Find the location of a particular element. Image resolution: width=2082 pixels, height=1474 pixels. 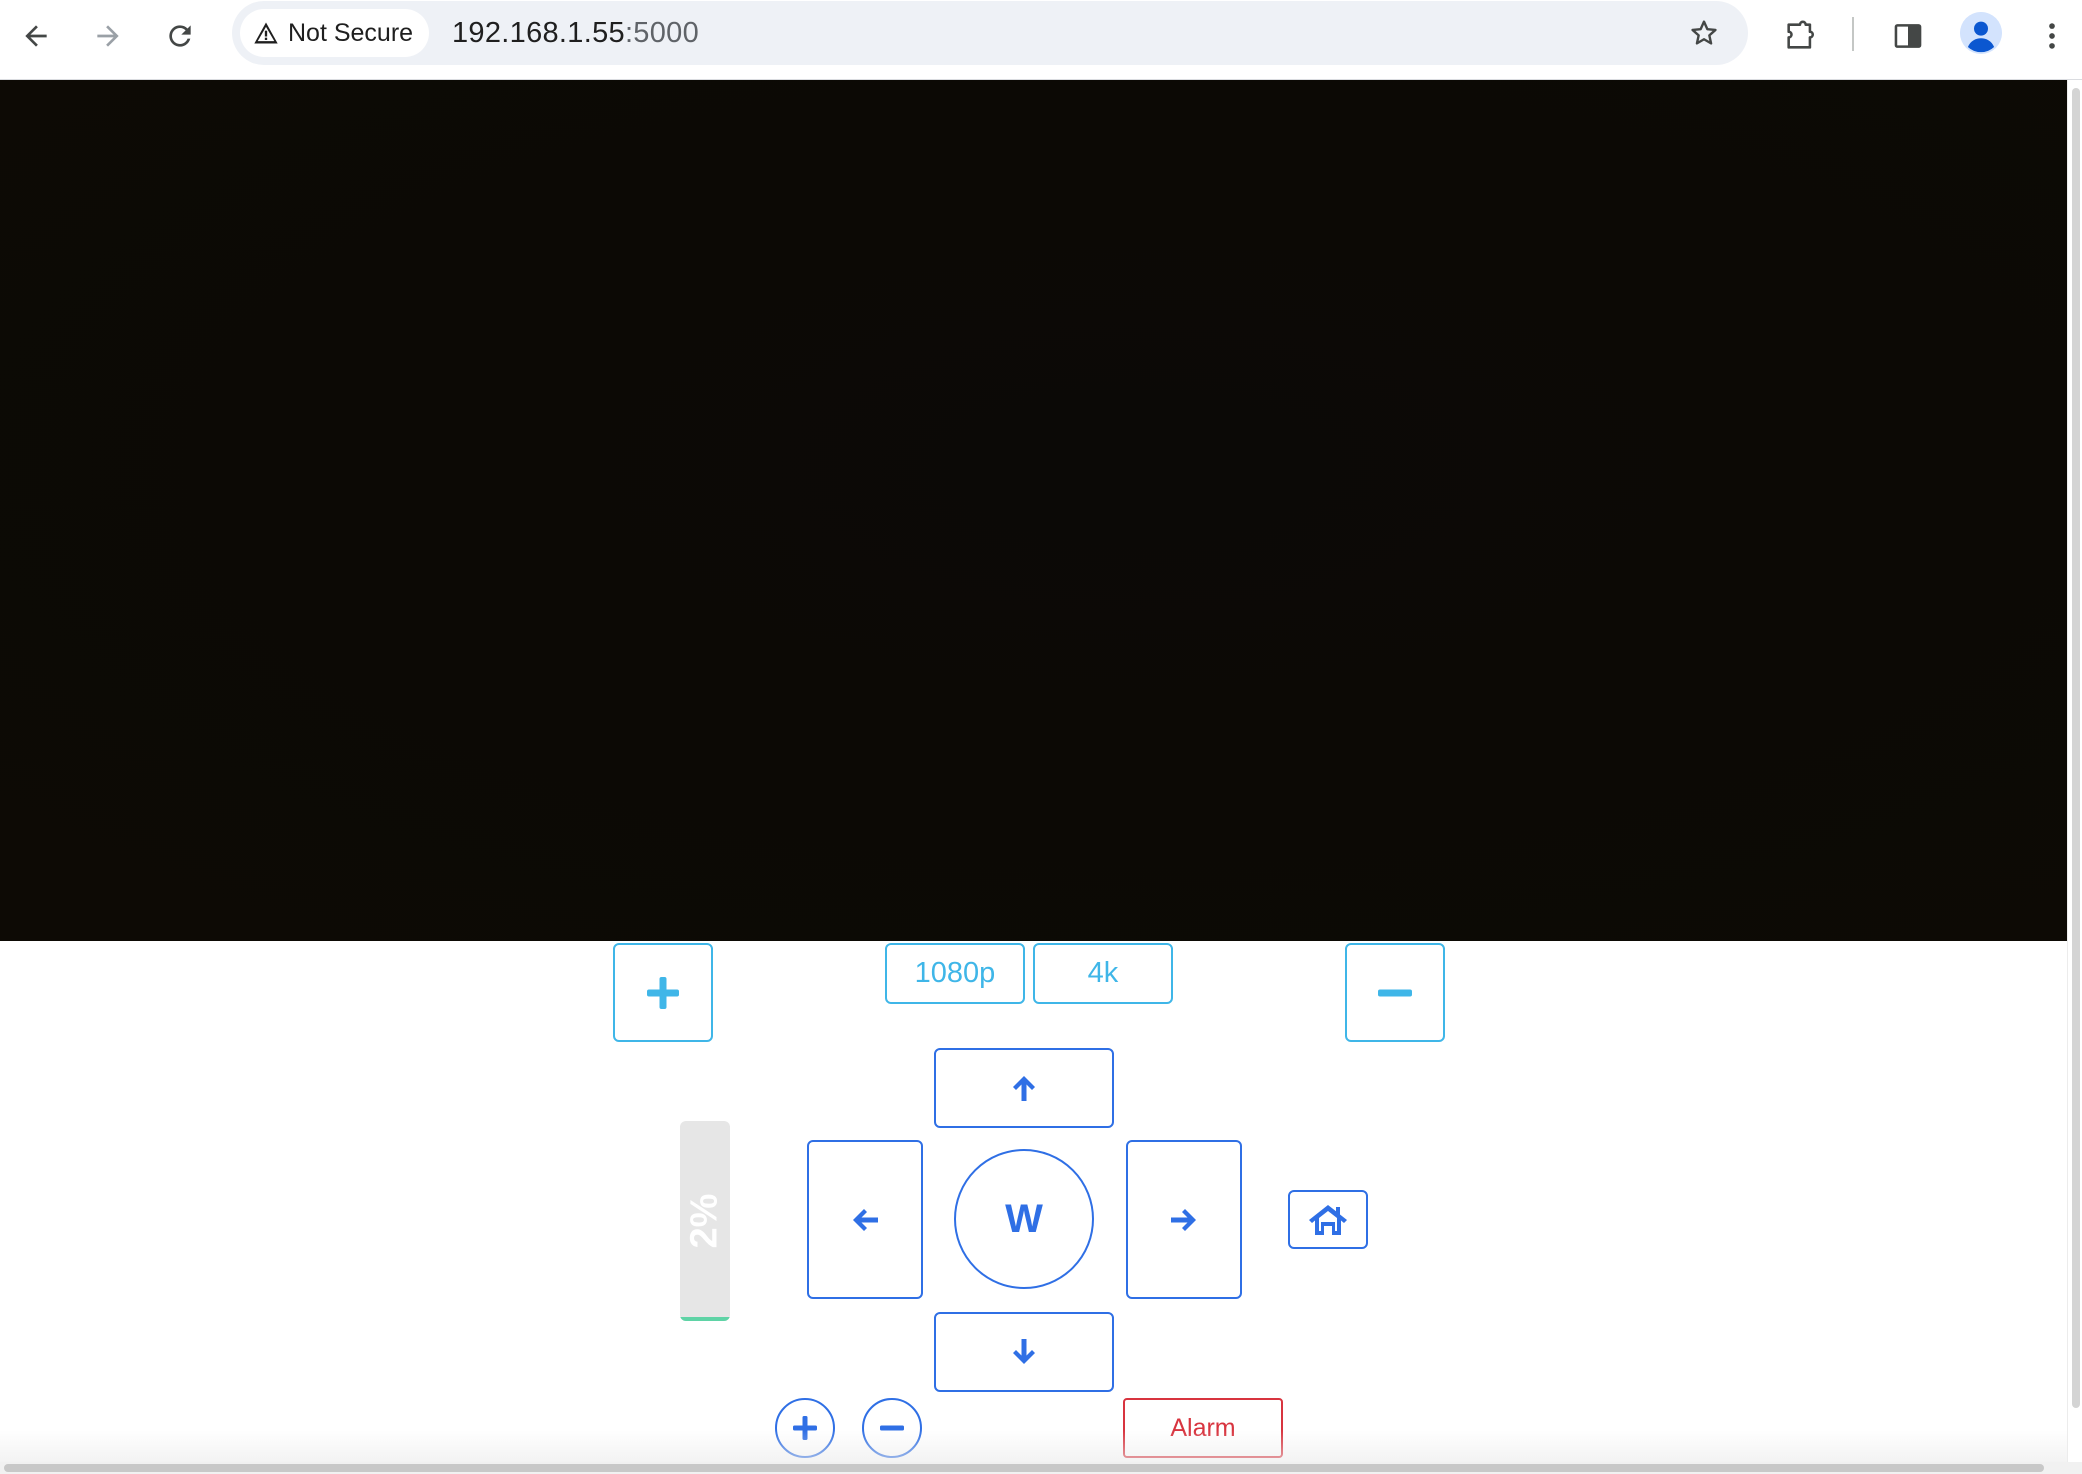

pan-down-button is located at coordinates (1024, 1352).